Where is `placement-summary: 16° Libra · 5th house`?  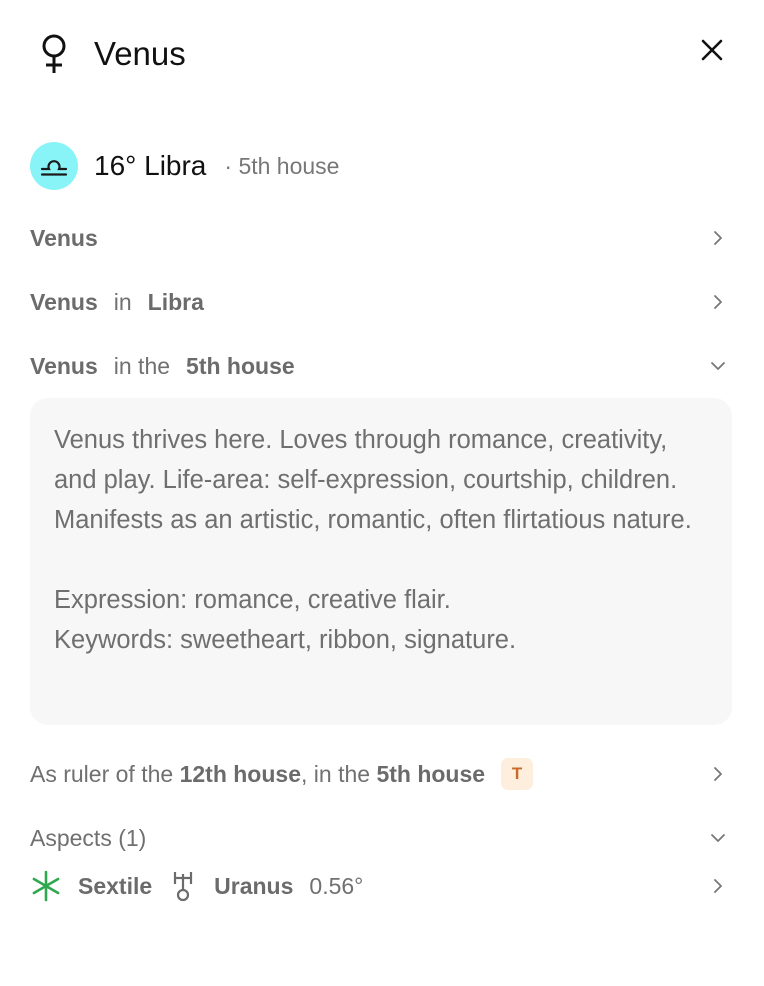
placement-summary: 16° Libra · 5th house is located at coordinates (184, 166).